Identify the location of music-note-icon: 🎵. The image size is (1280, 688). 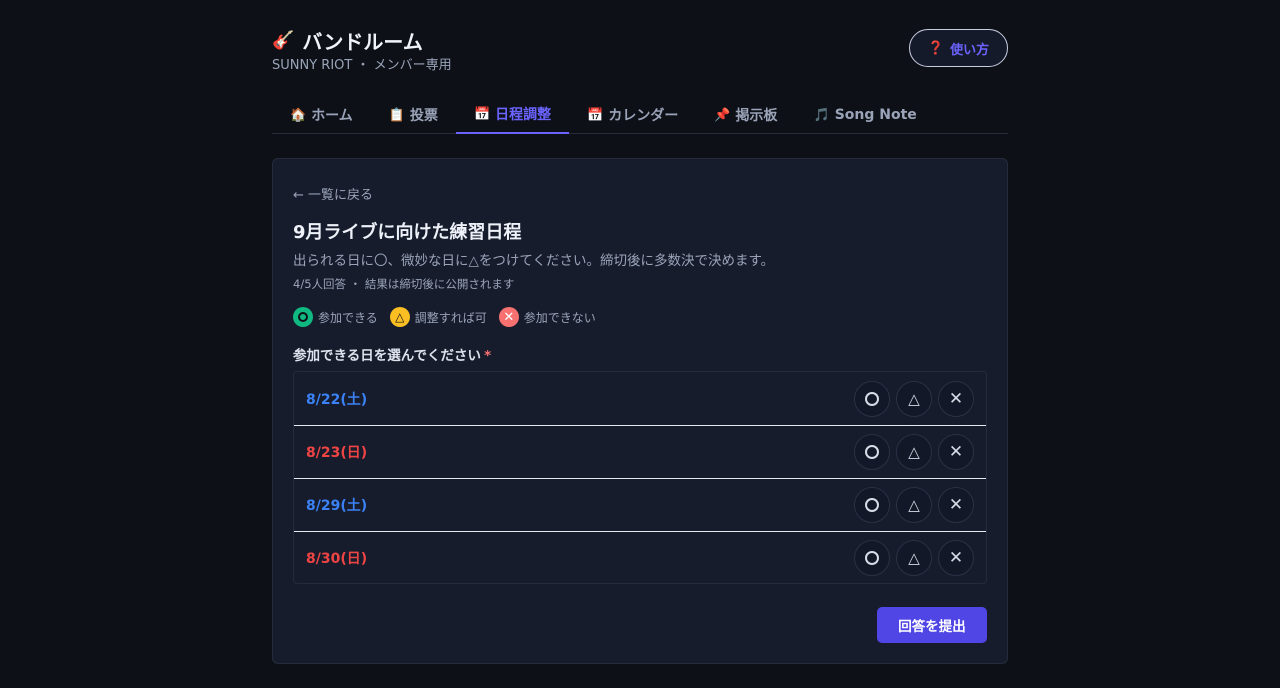
(821, 115).